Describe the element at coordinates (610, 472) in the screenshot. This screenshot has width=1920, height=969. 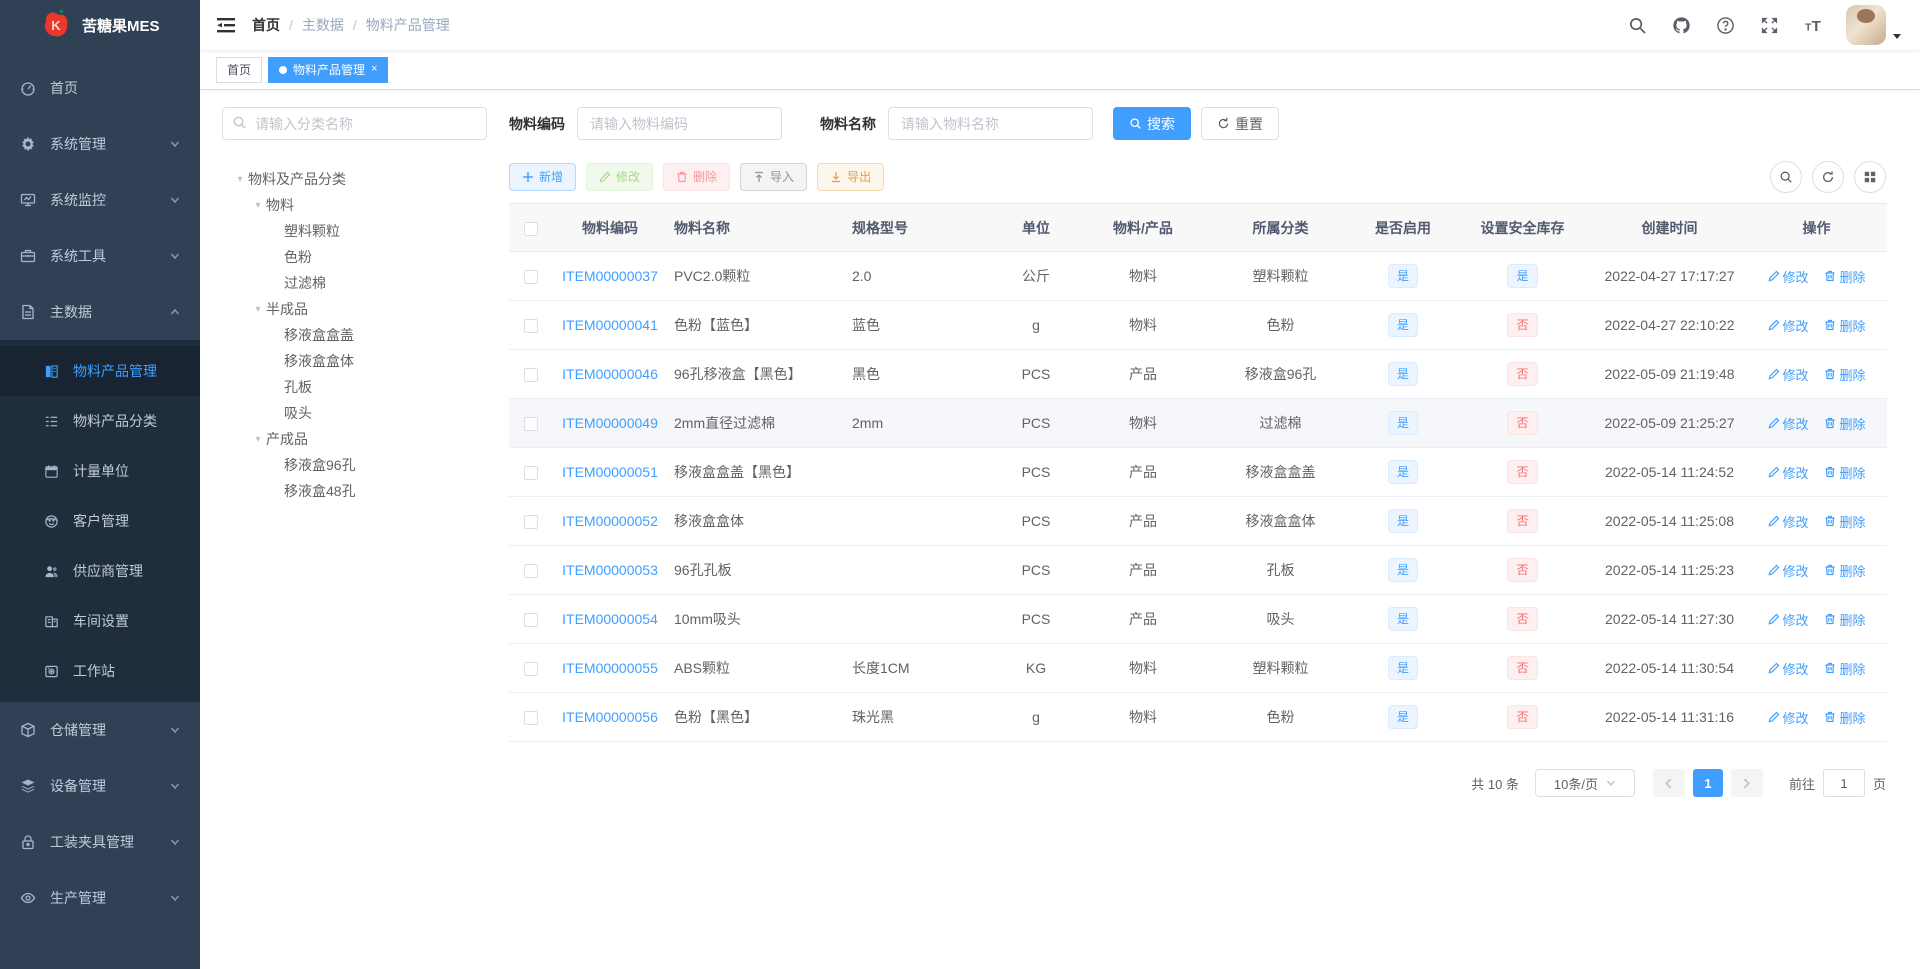
I see `material-code-link: ITEM00000051` at that location.